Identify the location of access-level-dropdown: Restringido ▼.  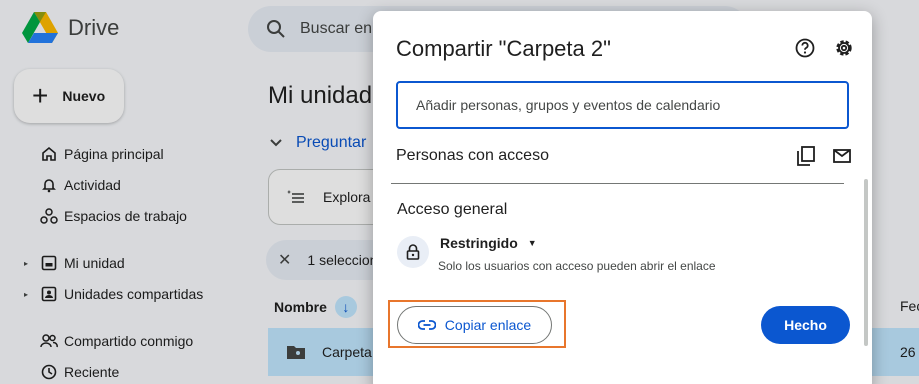
(488, 243).